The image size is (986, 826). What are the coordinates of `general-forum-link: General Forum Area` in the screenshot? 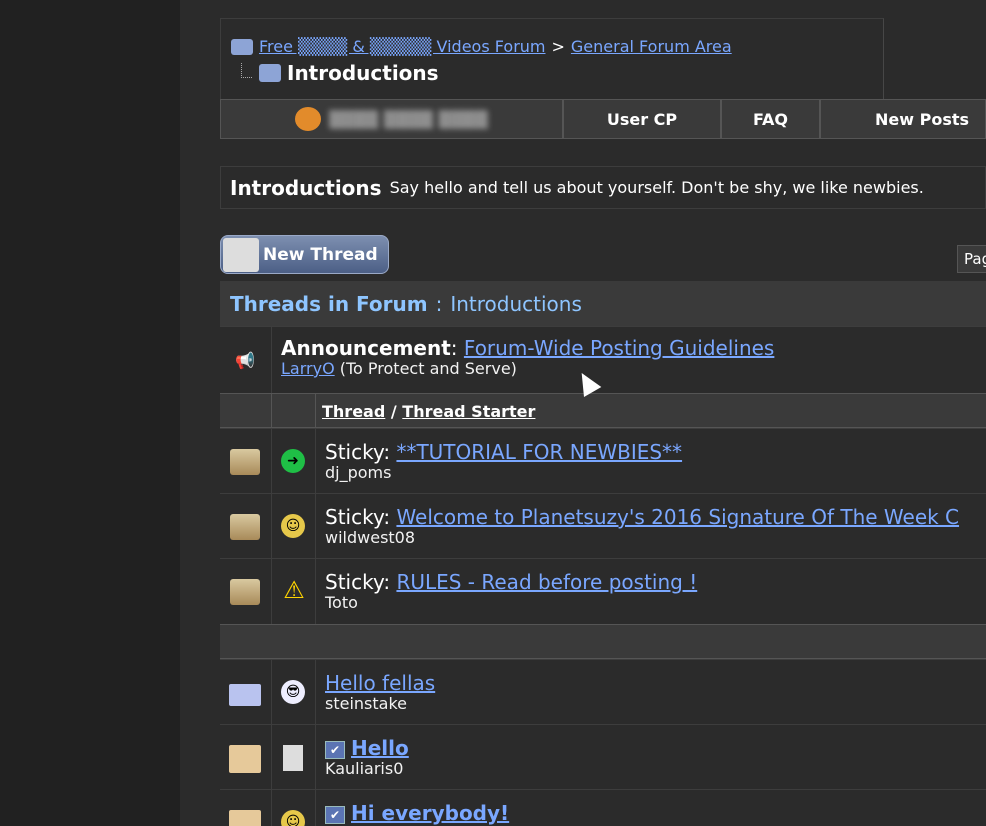 It's located at (651, 46).